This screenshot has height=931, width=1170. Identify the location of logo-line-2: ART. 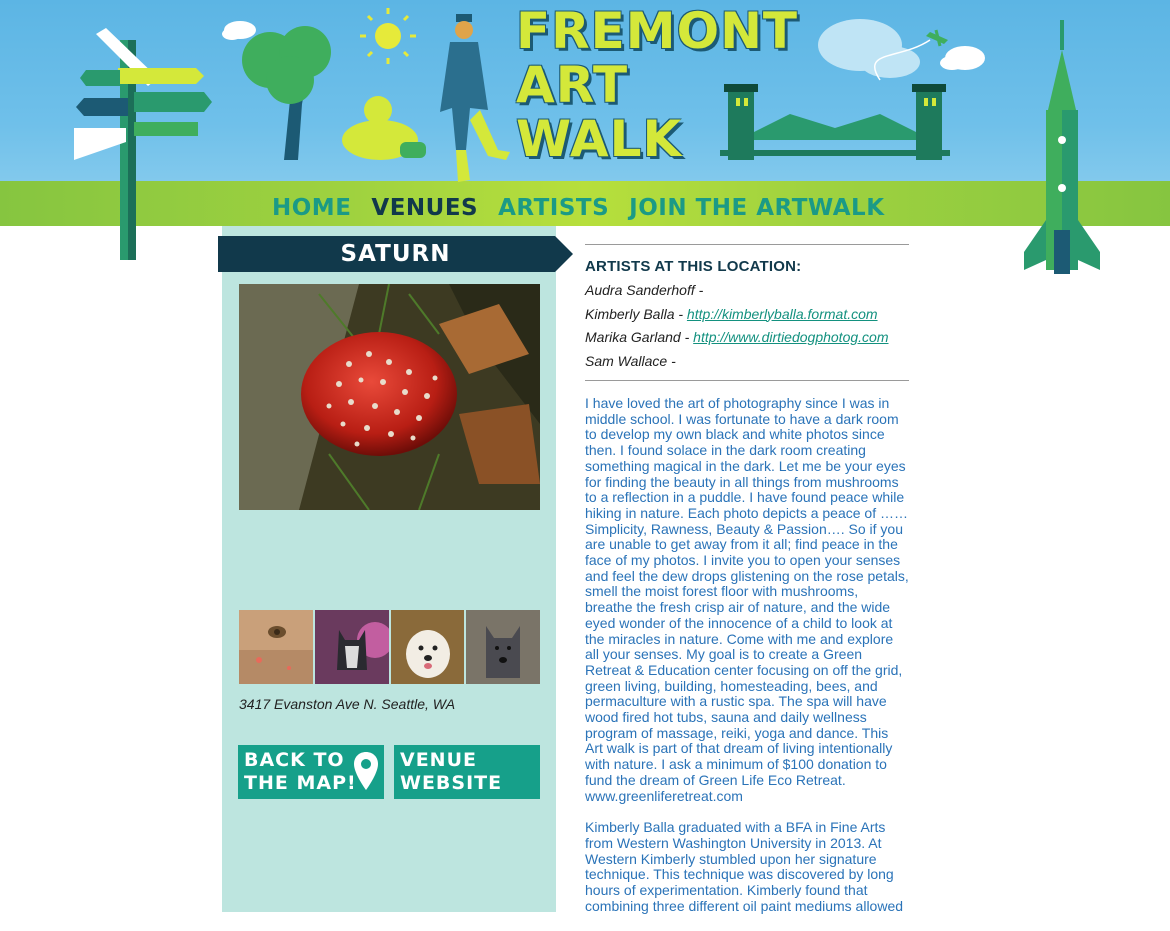
(572, 85).